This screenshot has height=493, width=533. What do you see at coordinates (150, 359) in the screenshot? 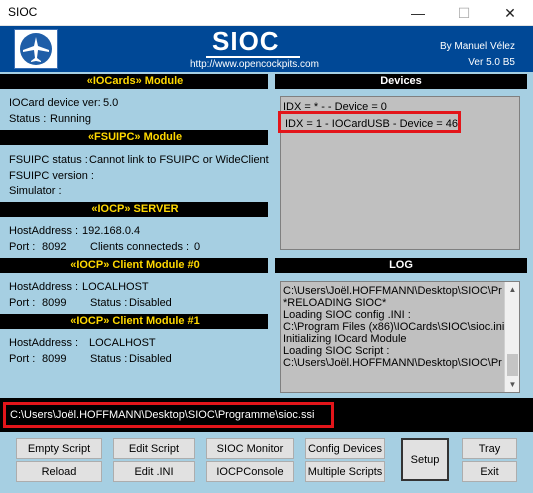
I see `client1-status-value: Disabled` at bounding box center [150, 359].